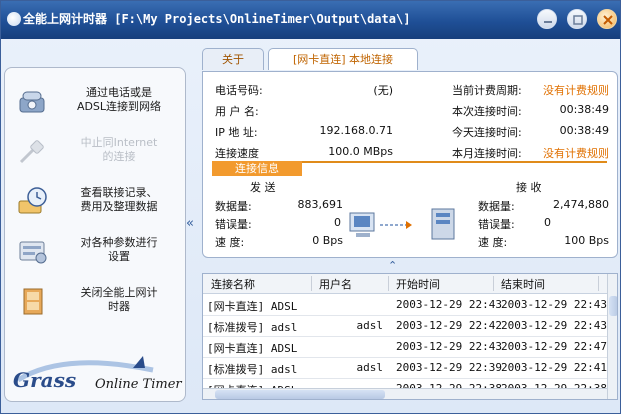 The image size is (621, 414). I want to click on cell-end: 2003-12-29 22:41, so click(554, 367).